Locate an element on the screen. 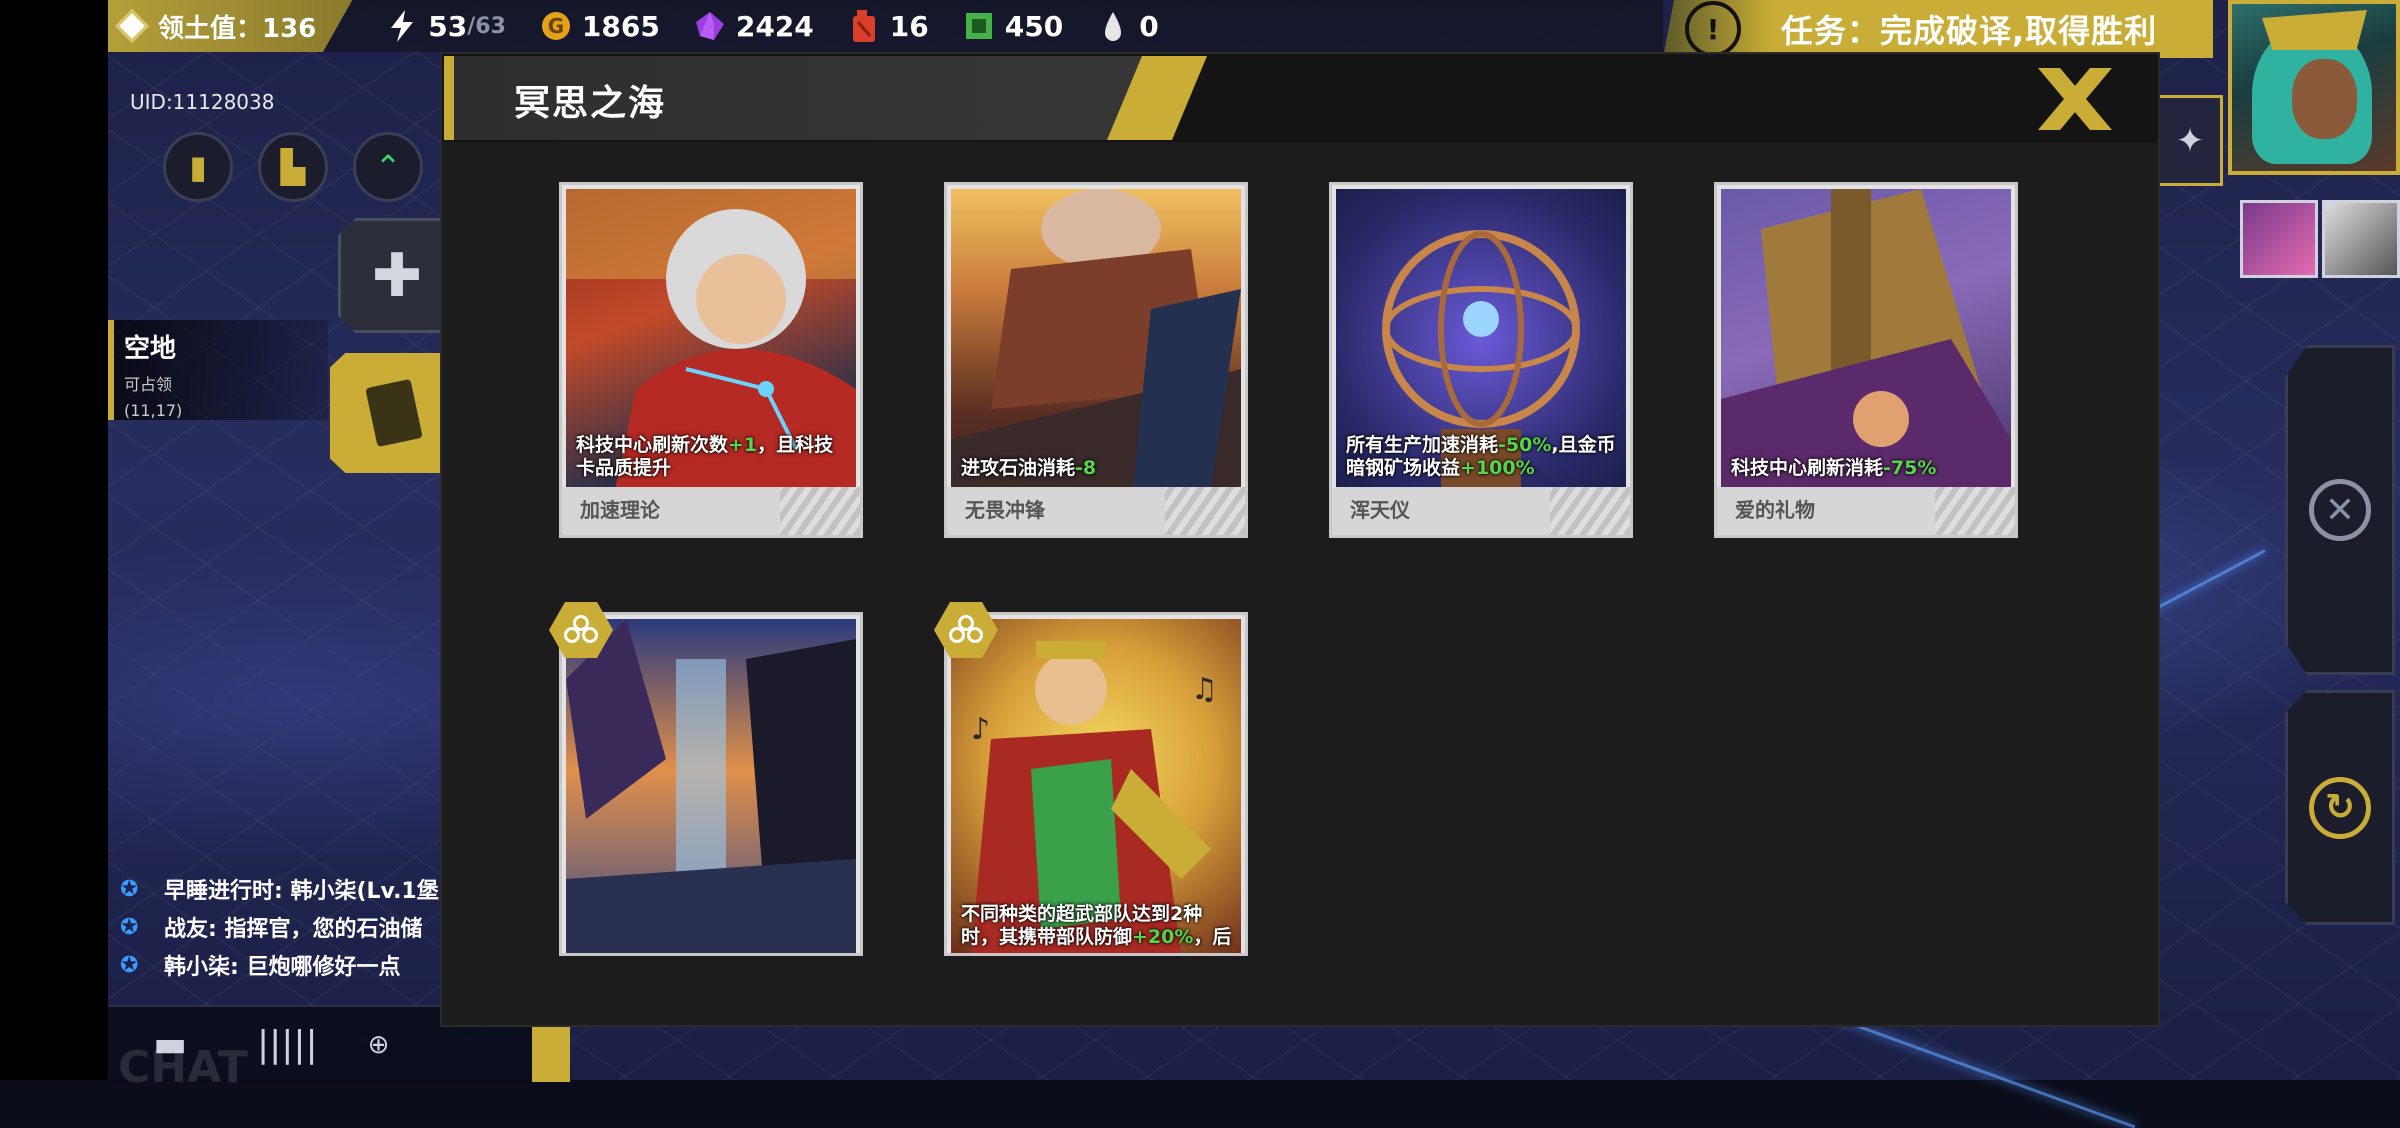 Image resolution: width=2400 pixels, height=1128 pixels. territory-icon is located at coordinates (132, 26).